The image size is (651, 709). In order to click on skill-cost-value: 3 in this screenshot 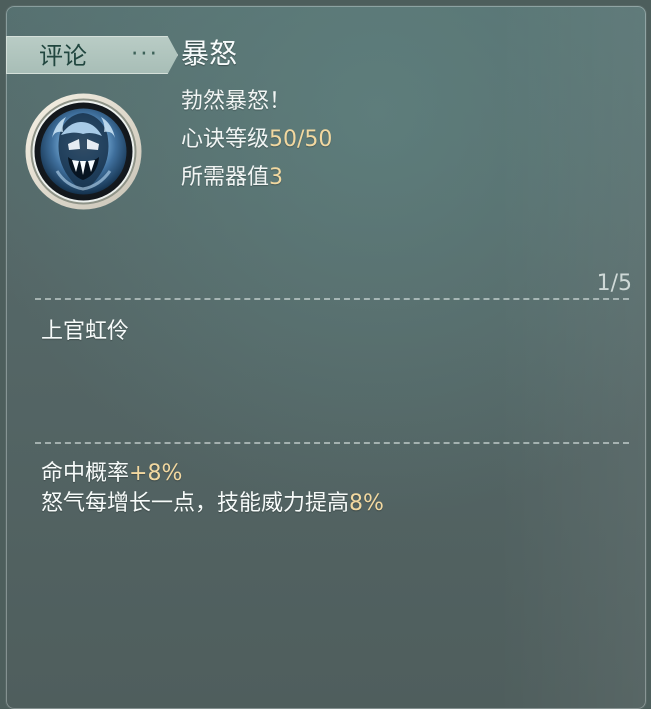, I will do `click(276, 177)`.